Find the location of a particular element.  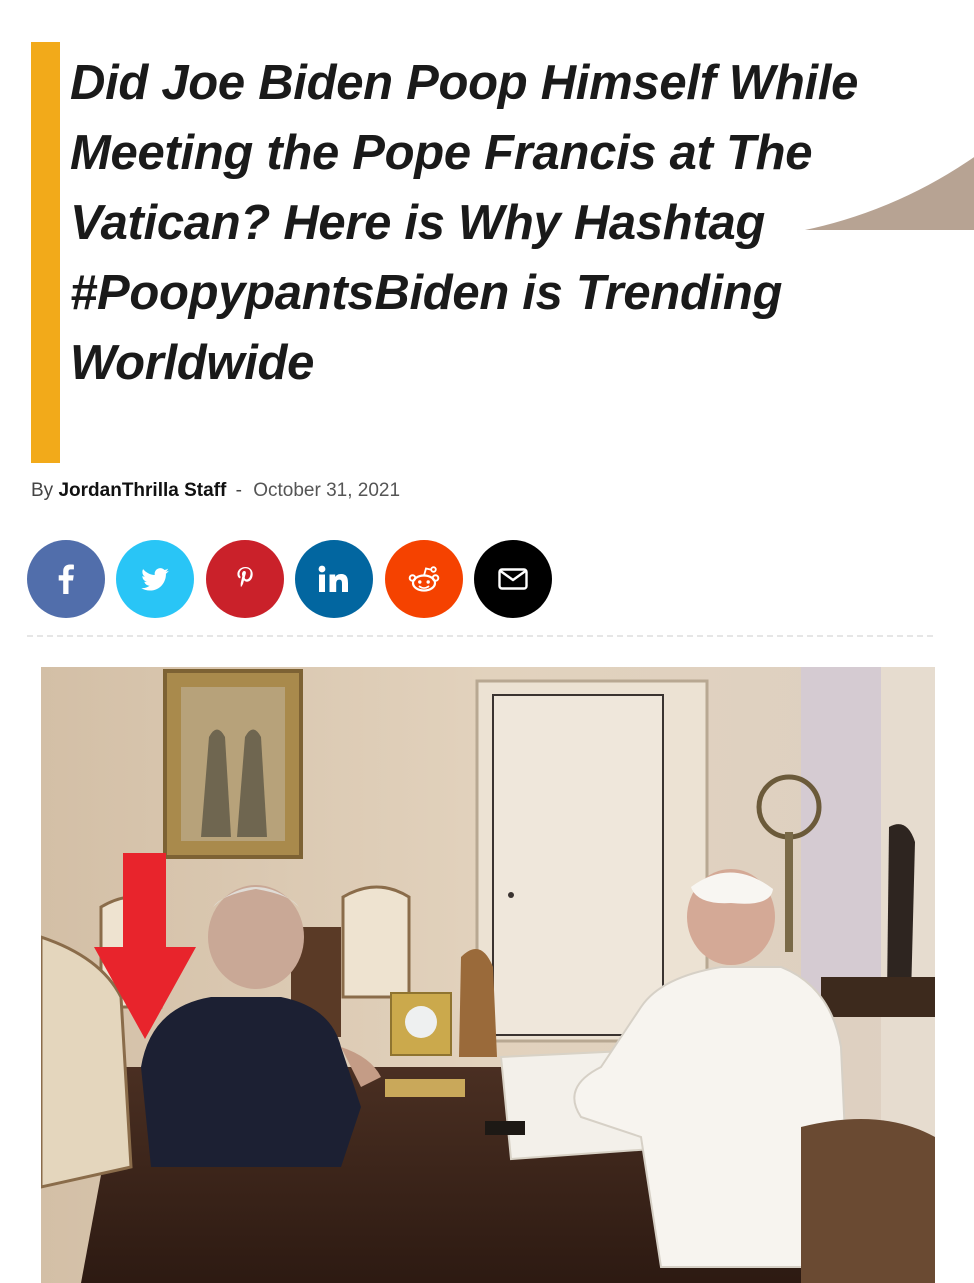

title-accent-bar is located at coordinates (45, 252).